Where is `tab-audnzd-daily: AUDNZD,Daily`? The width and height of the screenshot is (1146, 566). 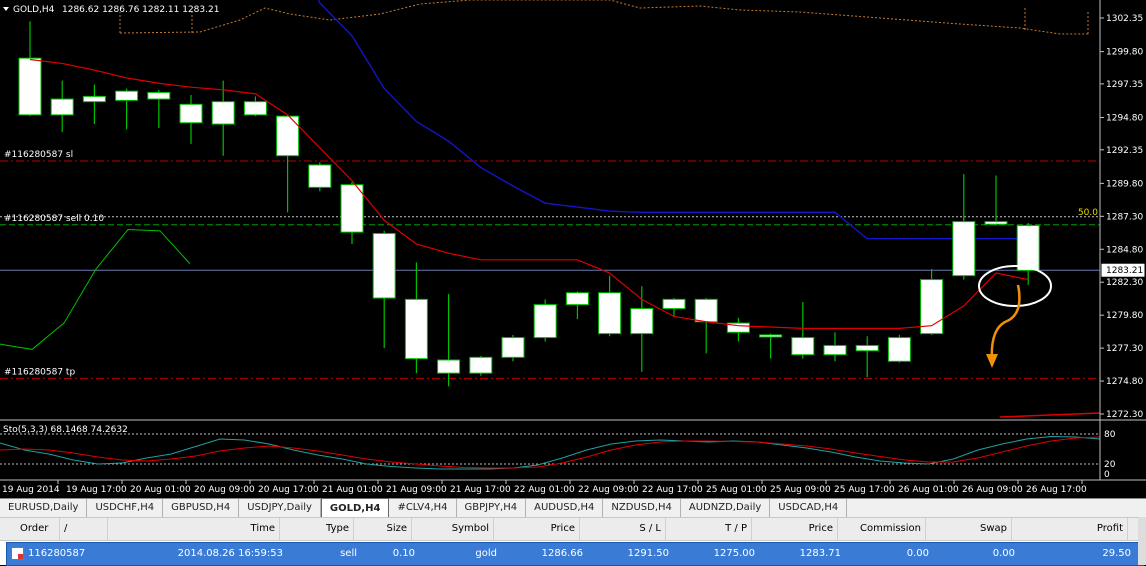
tab-audnzd-daily: AUDNZD,Daily is located at coordinates (726, 508).